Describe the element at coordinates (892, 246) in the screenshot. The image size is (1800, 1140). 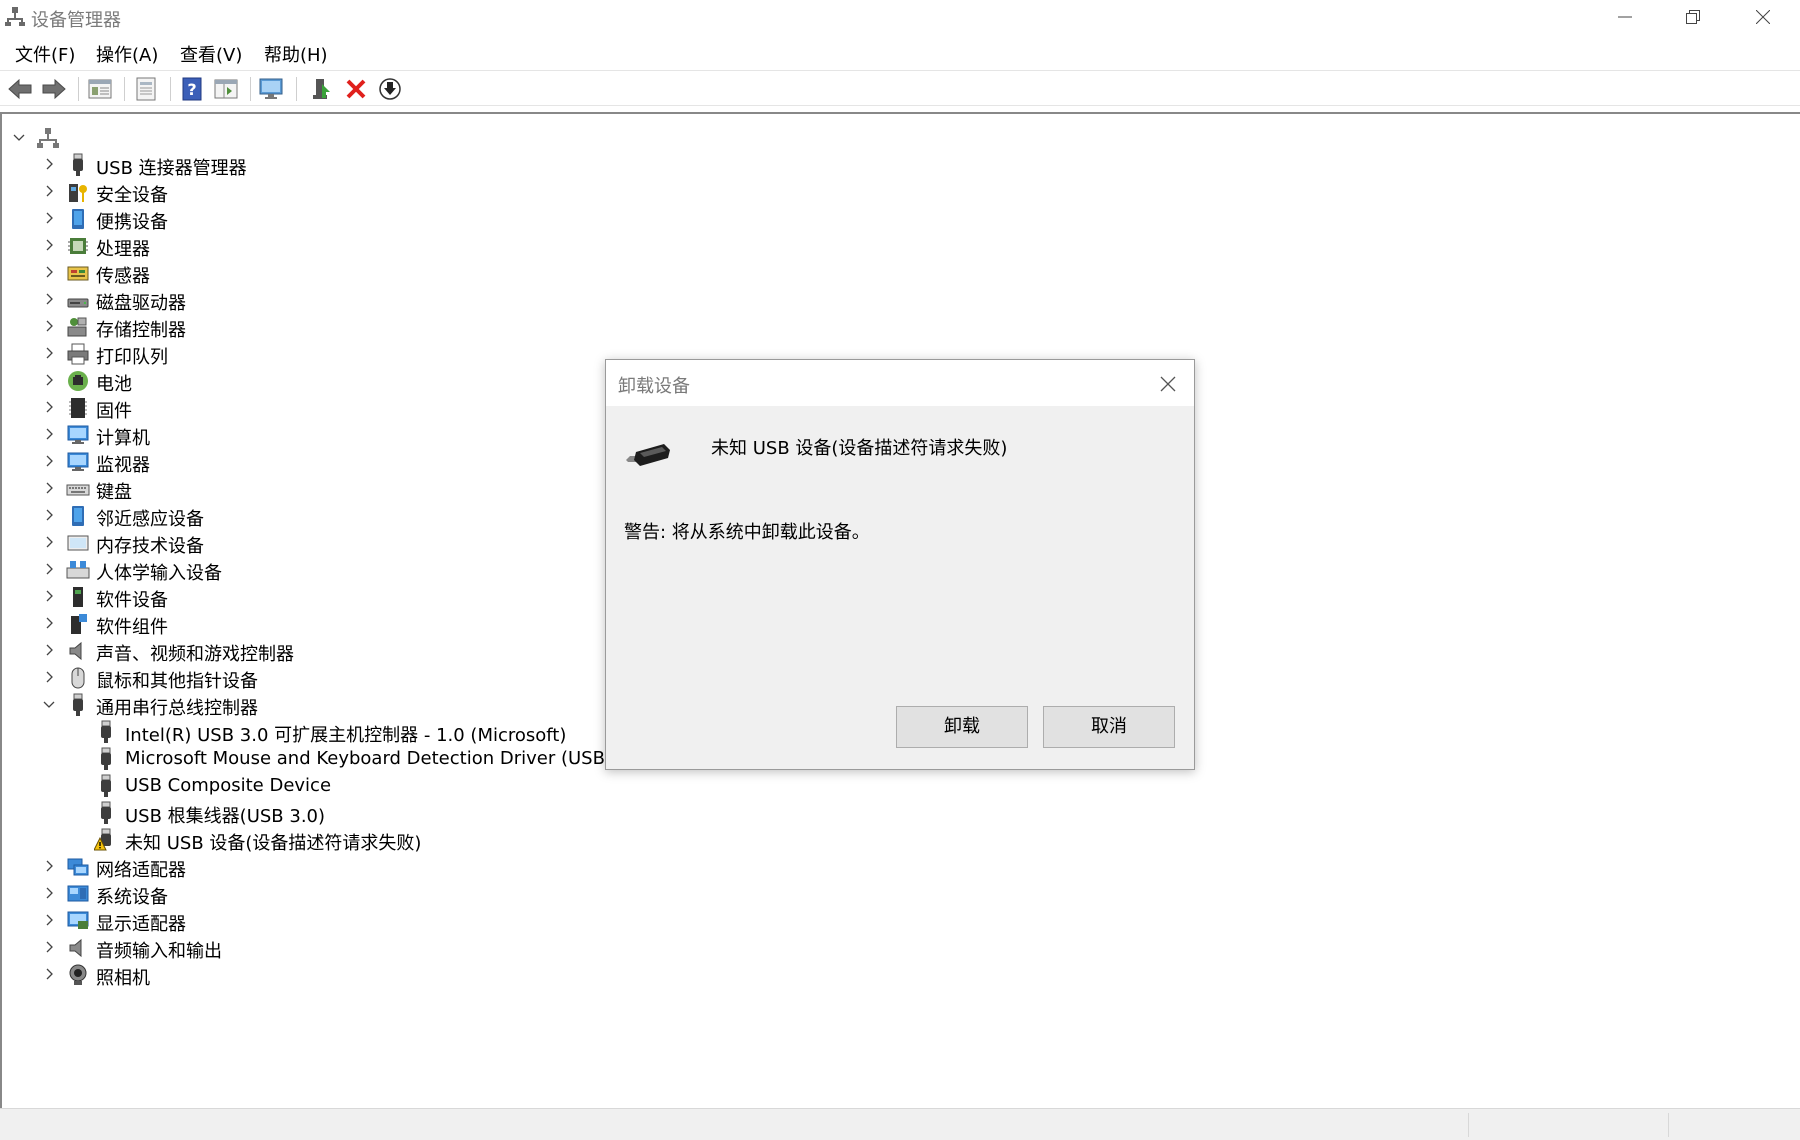
I see `tree-category: 处理器` at that location.